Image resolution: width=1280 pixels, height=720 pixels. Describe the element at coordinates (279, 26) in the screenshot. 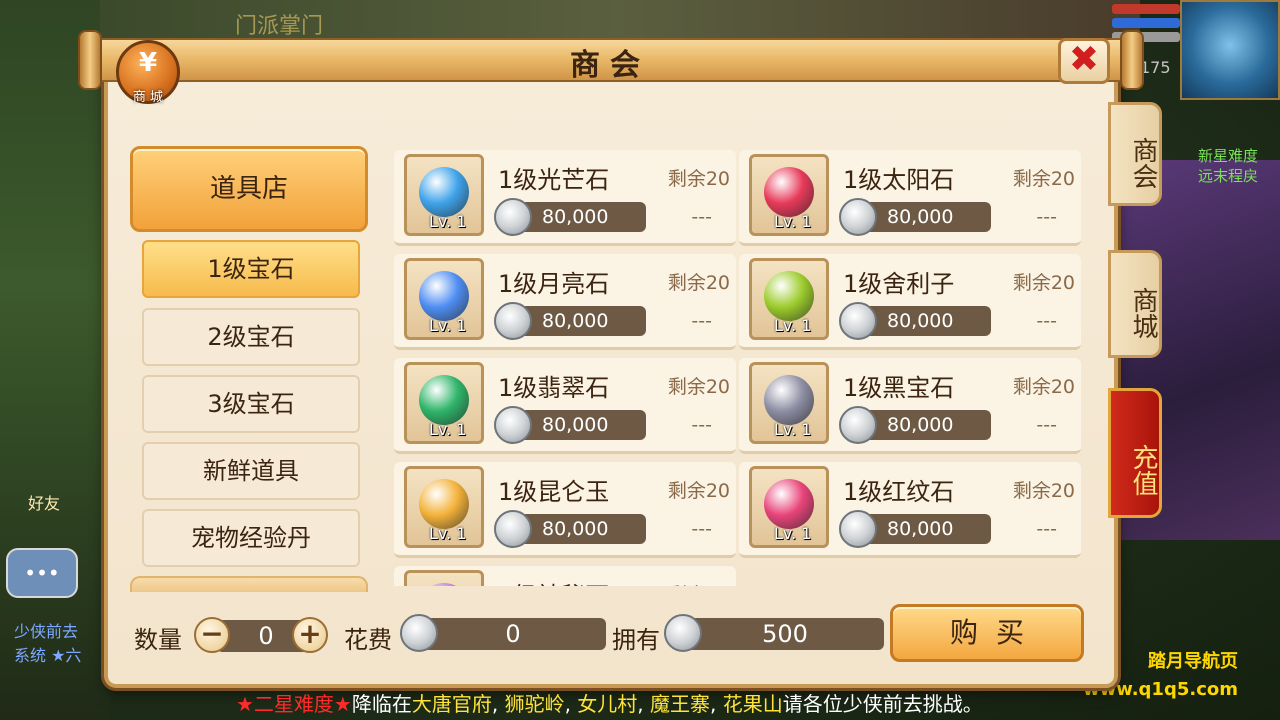

I see `sect-leader-label: 门派掌门` at that location.